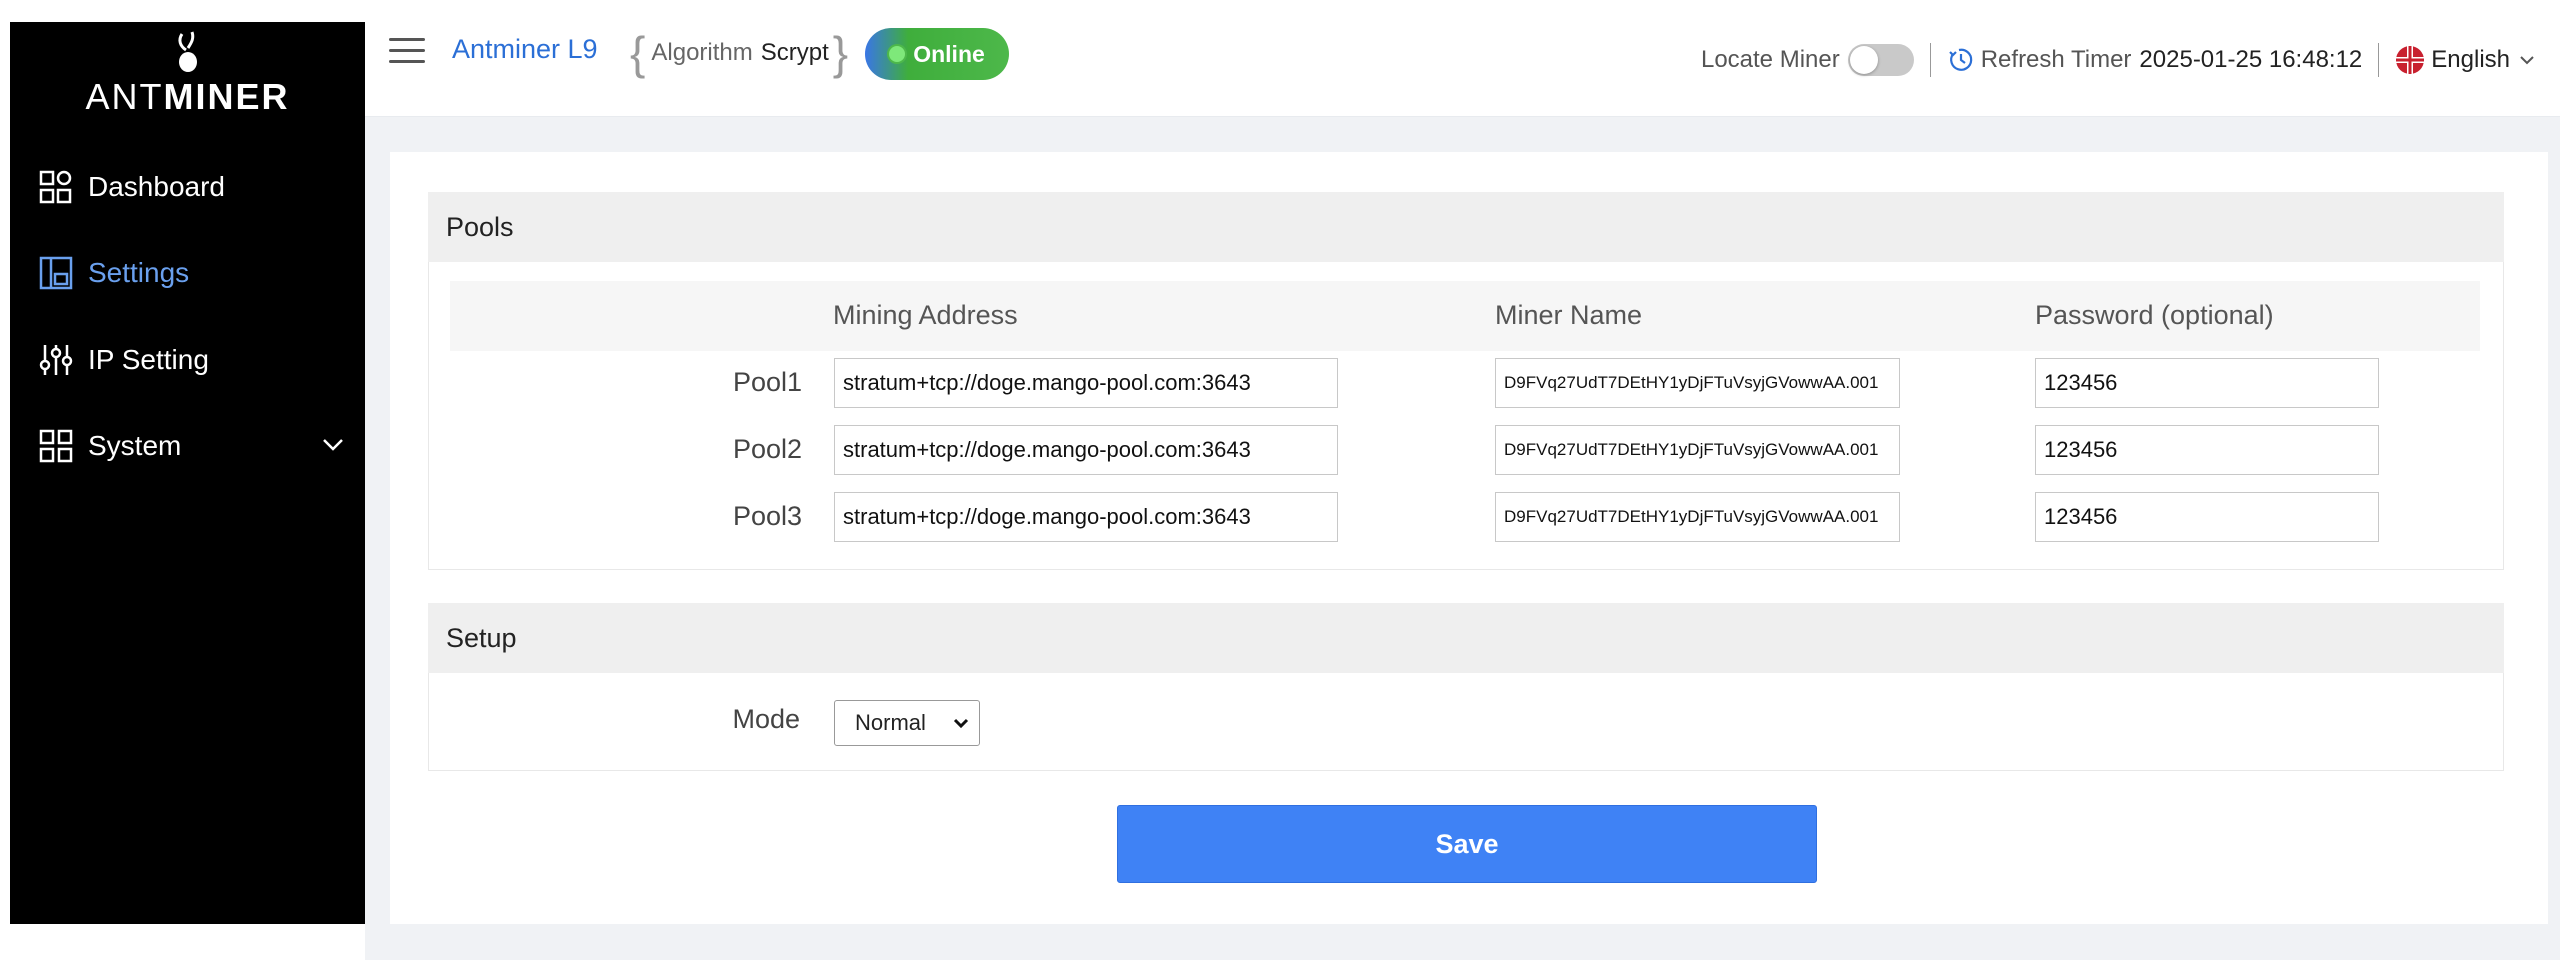  I want to click on sidebar-item-label: System, so click(135, 445).